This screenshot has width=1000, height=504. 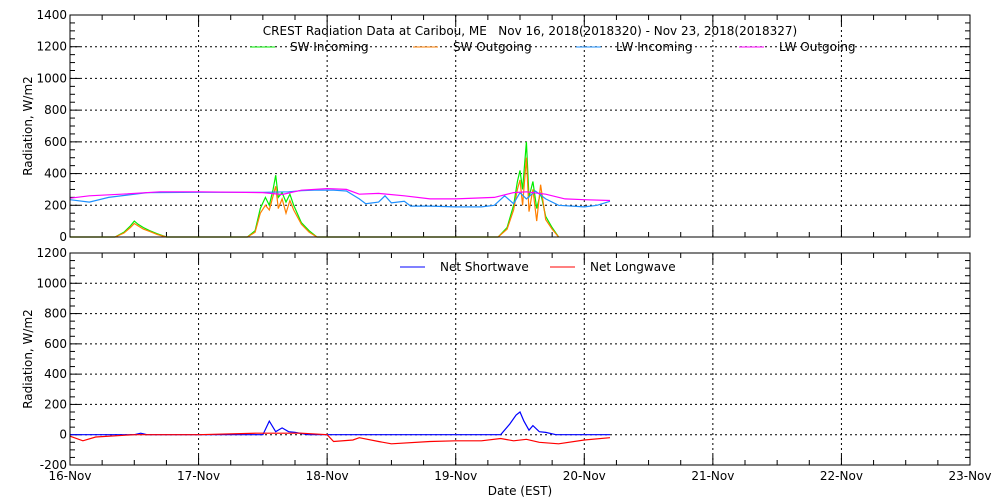 What do you see at coordinates (340, 423) in the screenshot?
I see `series-line-net-shortwave` at bounding box center [340, 423].